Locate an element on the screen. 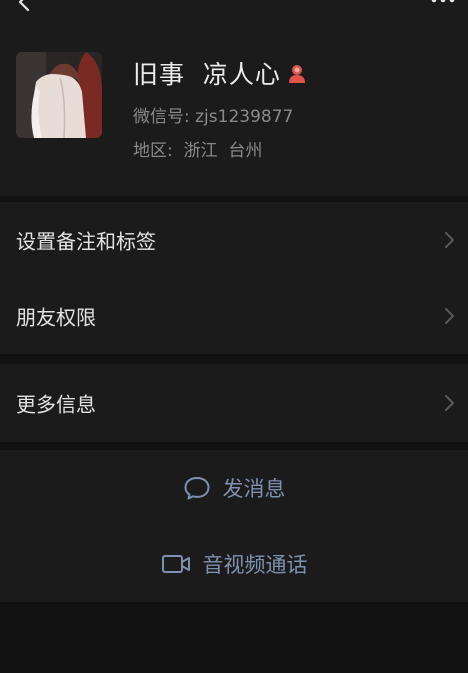  top-nav-bar is located at coordinates (234, 10).